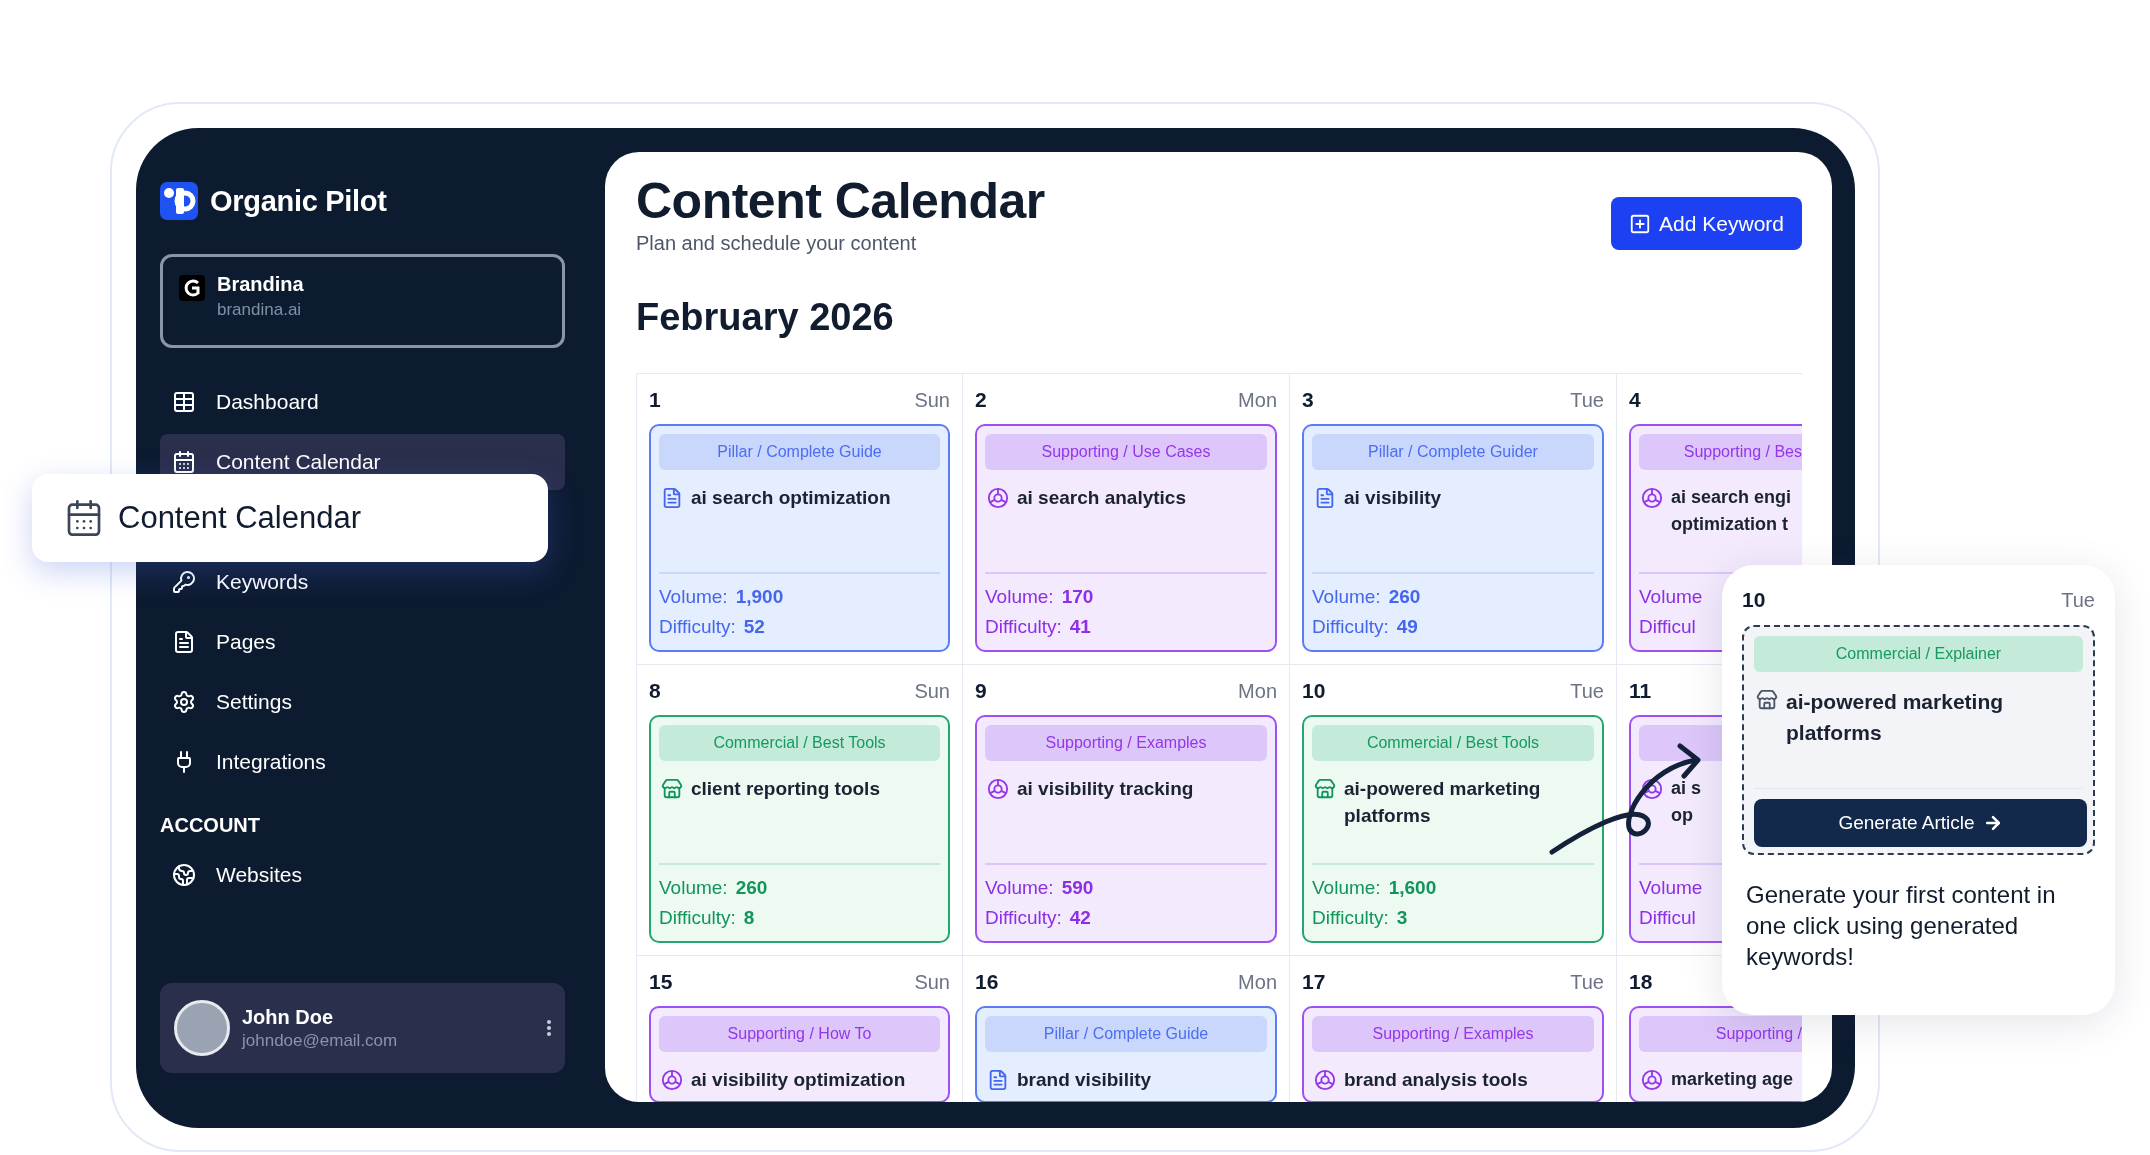  What do you see at coordinates (184, 402) in the screenshot?
I see `table-icon` at bounding box center [184, 402].